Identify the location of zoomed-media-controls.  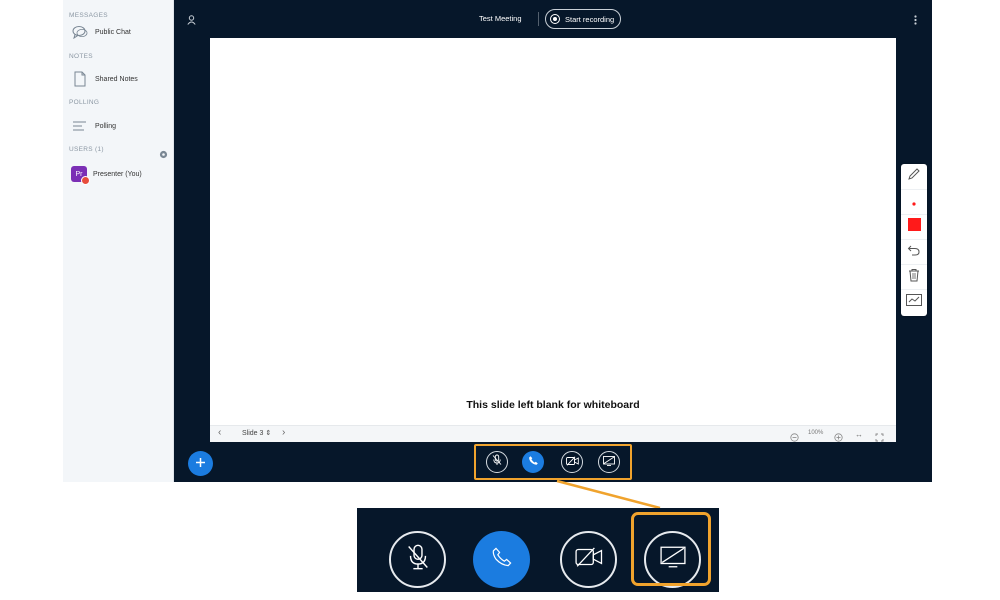
(538, 550).